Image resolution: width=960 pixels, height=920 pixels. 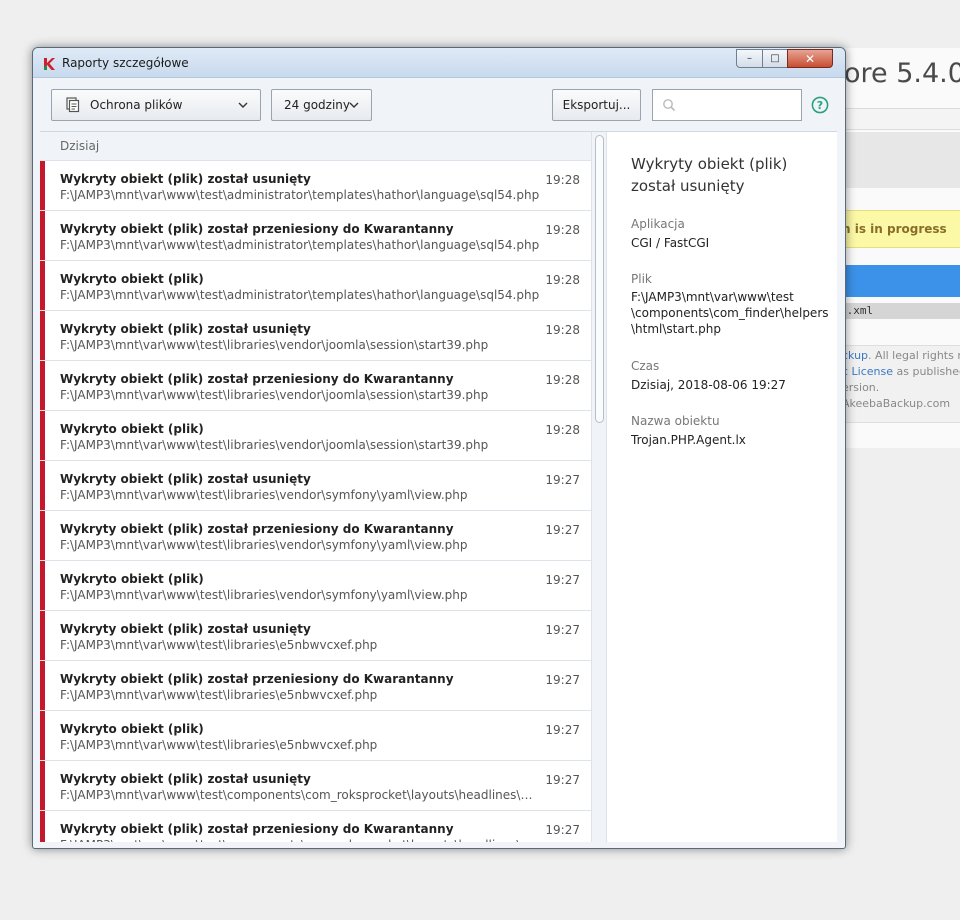 I want to click on help-circle-icon: ?, so click(x=820, y=105).